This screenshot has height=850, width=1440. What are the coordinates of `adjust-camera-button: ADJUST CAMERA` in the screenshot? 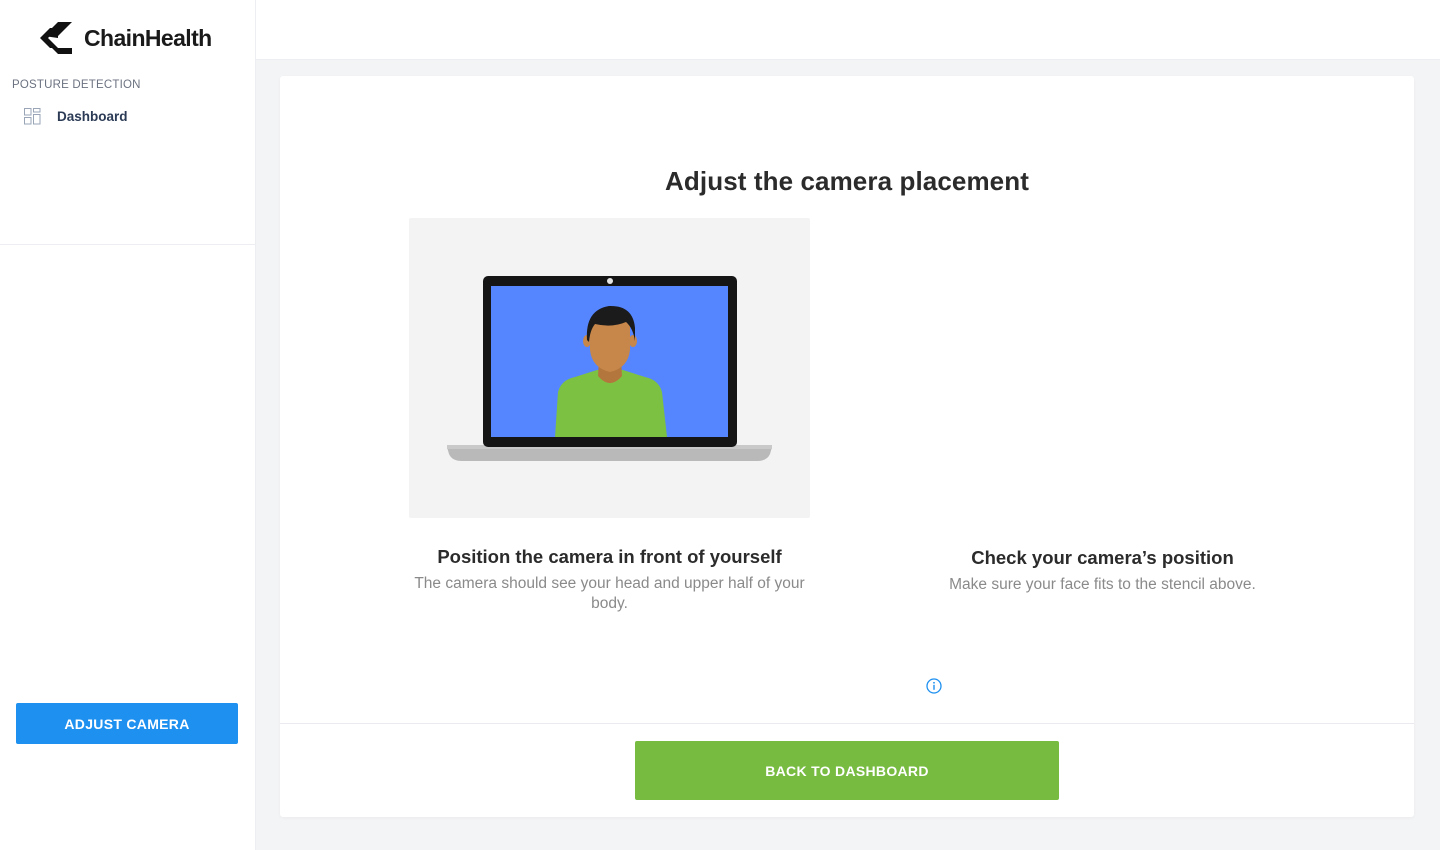 It's located at (127, 723).